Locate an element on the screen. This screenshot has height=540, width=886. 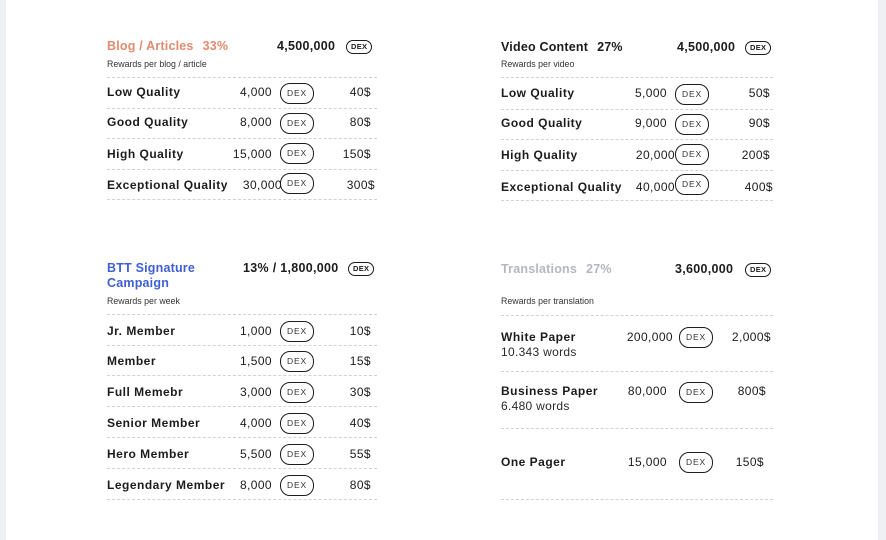
table-row: High Quality 20,000 DEX 200$ is located at coordinates (637, 155).